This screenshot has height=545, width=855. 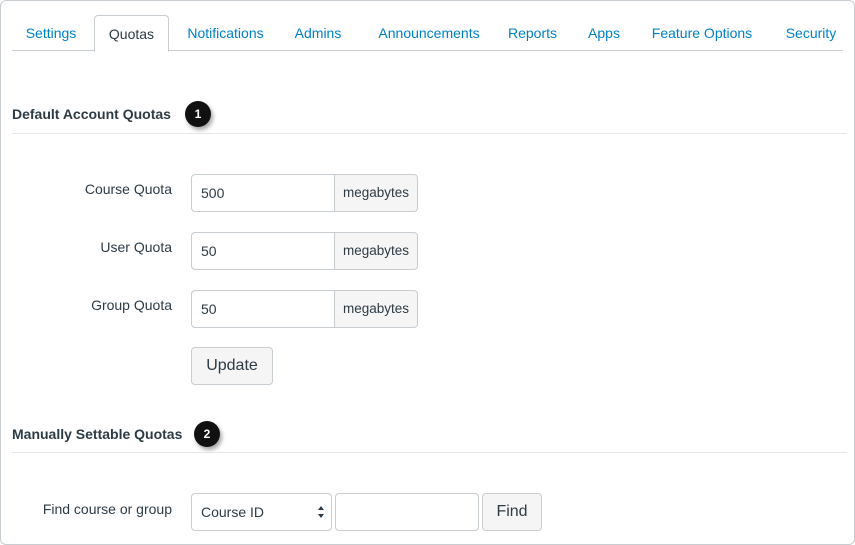 I want to click on tab-feature-options: Feature Options, so click(x=702, y=33).